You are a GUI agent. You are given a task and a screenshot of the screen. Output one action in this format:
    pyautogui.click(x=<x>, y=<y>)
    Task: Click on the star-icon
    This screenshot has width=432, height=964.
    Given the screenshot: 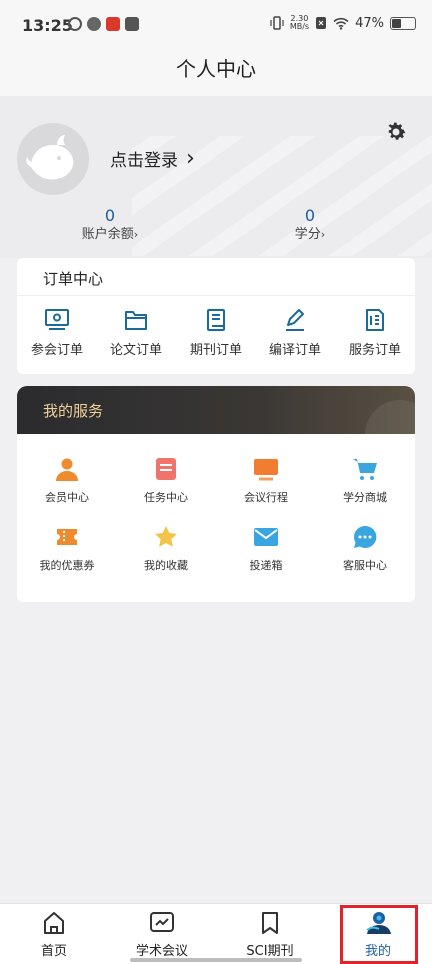 What is the action you would take?
    pyautogui.click(x=166, y=536)
    